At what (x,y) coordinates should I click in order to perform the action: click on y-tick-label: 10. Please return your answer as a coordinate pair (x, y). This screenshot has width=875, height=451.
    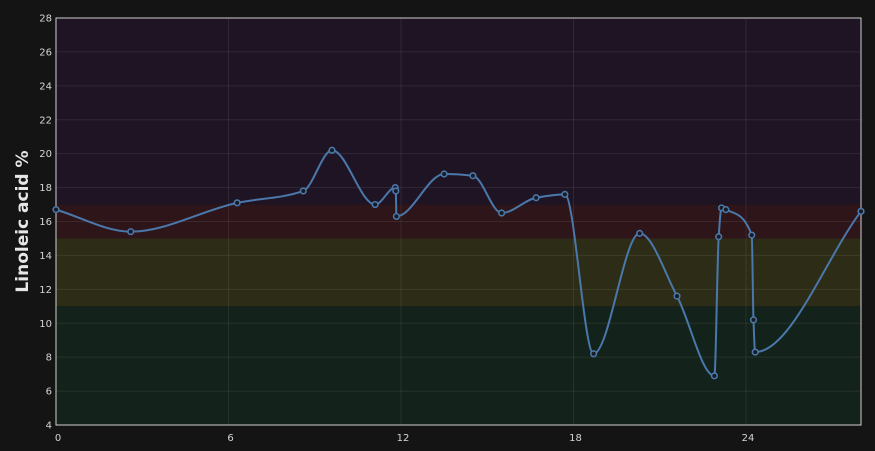
    Looking at the image, I should click on (45, 324).